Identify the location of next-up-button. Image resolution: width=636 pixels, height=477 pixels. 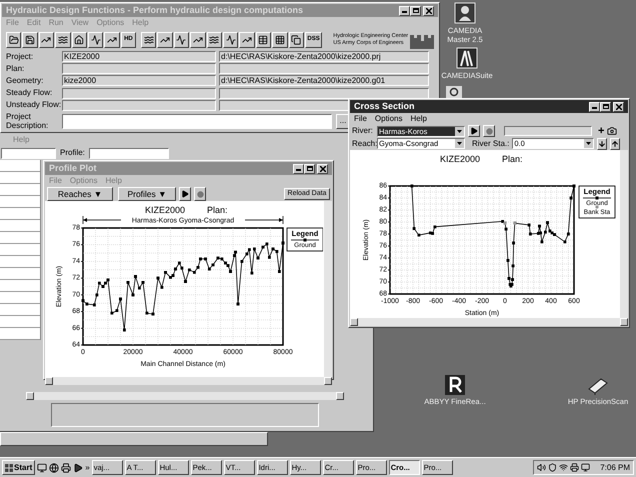
(615, 144).